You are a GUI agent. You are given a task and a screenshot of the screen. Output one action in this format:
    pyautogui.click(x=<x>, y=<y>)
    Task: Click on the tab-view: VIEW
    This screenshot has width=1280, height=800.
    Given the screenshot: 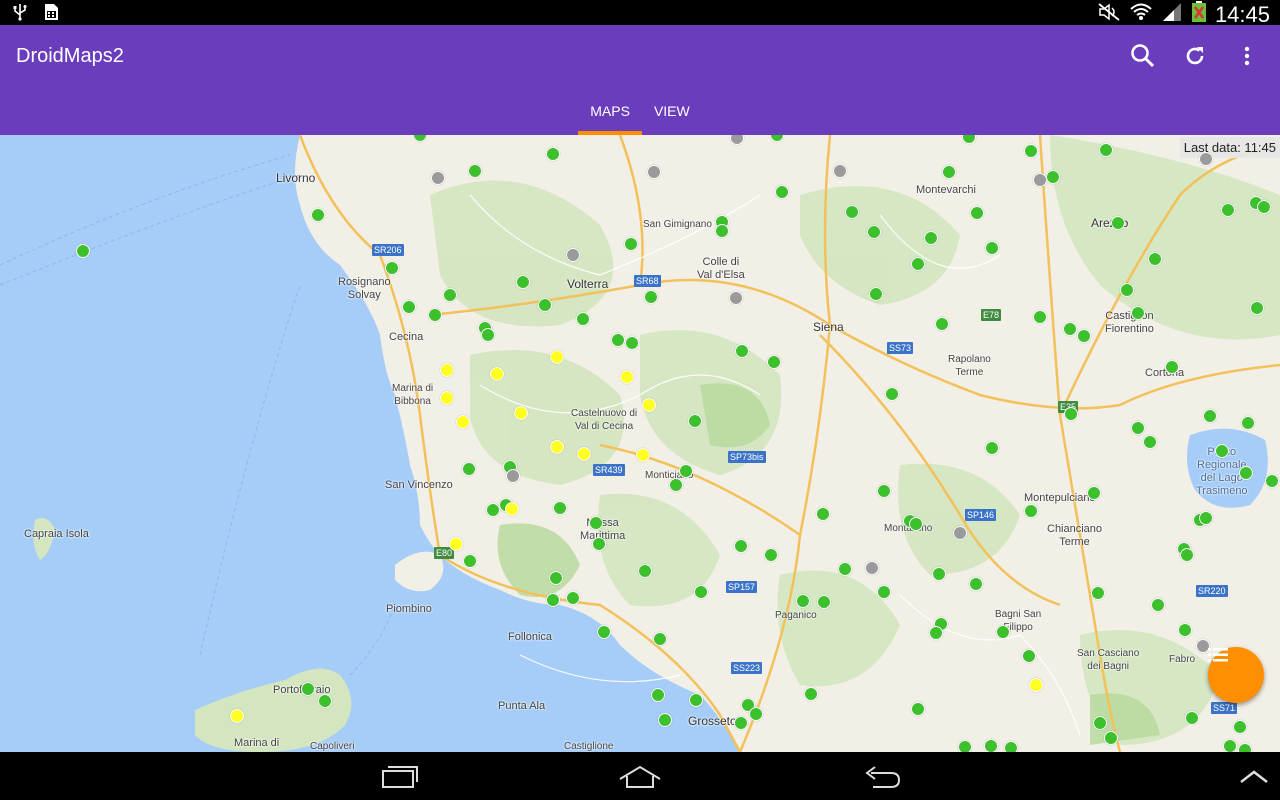 What is the action you would take?
    pyautogui.click(x=672, y=115)
    